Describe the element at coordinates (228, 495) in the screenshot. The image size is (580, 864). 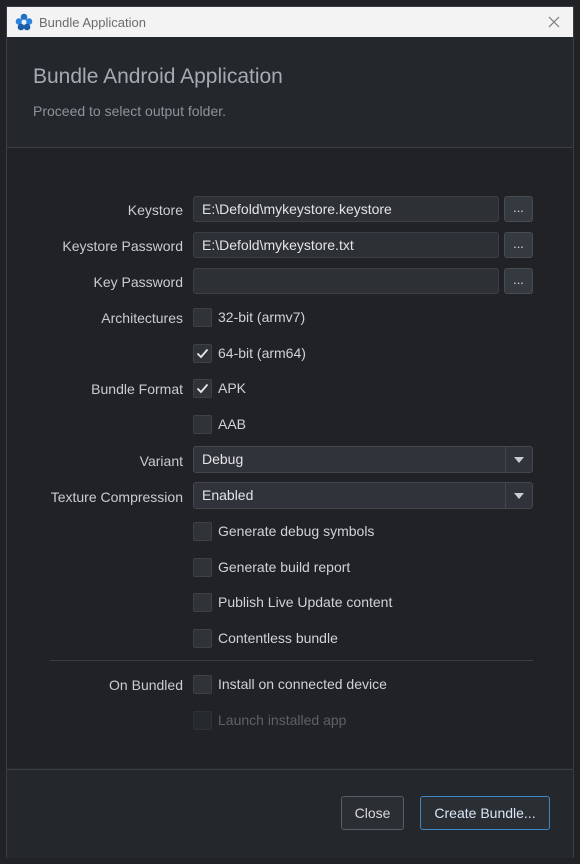
I see `texture-compression-value: Enabled` at that location.